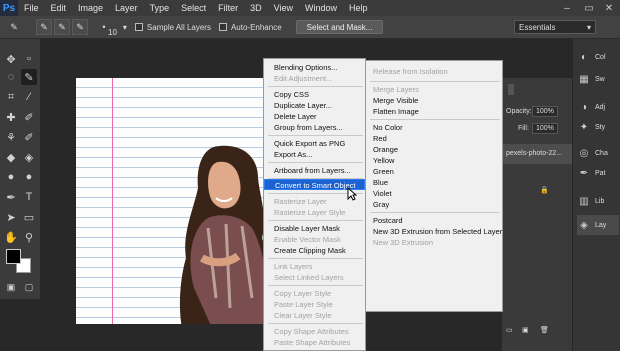 The image size is (620, 351). I want to click on dock-layers: ◈ Lay, so click(598, 225).